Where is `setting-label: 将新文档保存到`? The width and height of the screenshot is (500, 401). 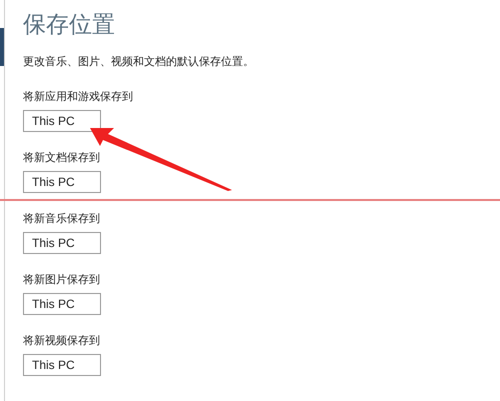 setting-label: 将新文档保存到 is located at coordinates (61, 158).